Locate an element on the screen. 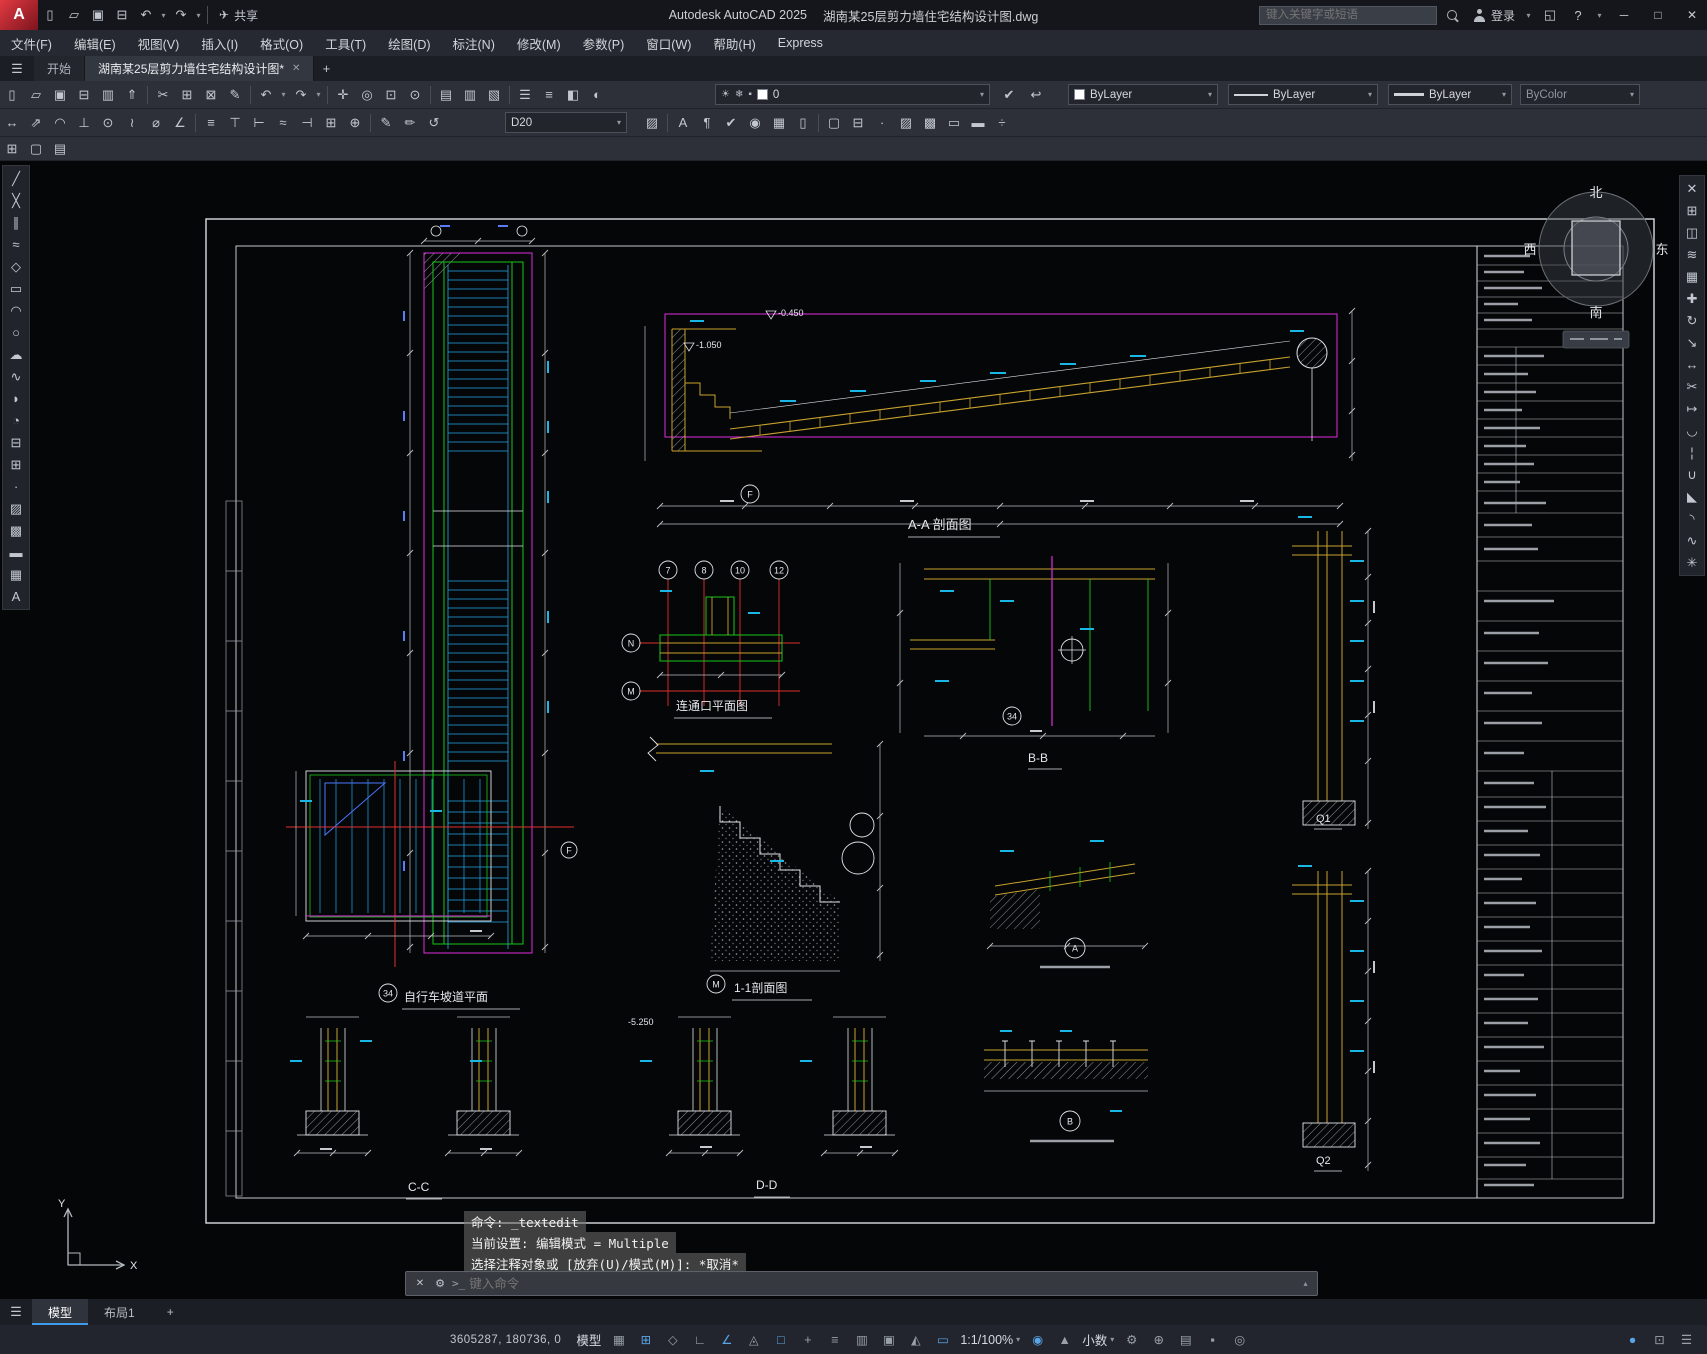 The width and height of the screenshot is (1707, 1354). dim-arc-icon: ◠ is located at coordinates (60, 123).